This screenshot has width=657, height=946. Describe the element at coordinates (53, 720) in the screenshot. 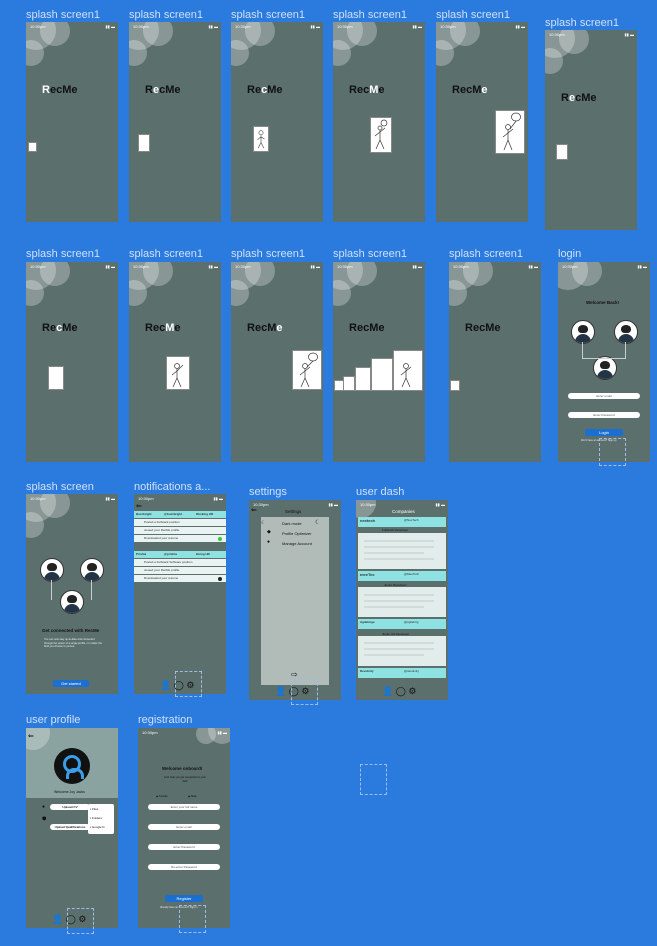

I see `frame-title: user profile` at that location.